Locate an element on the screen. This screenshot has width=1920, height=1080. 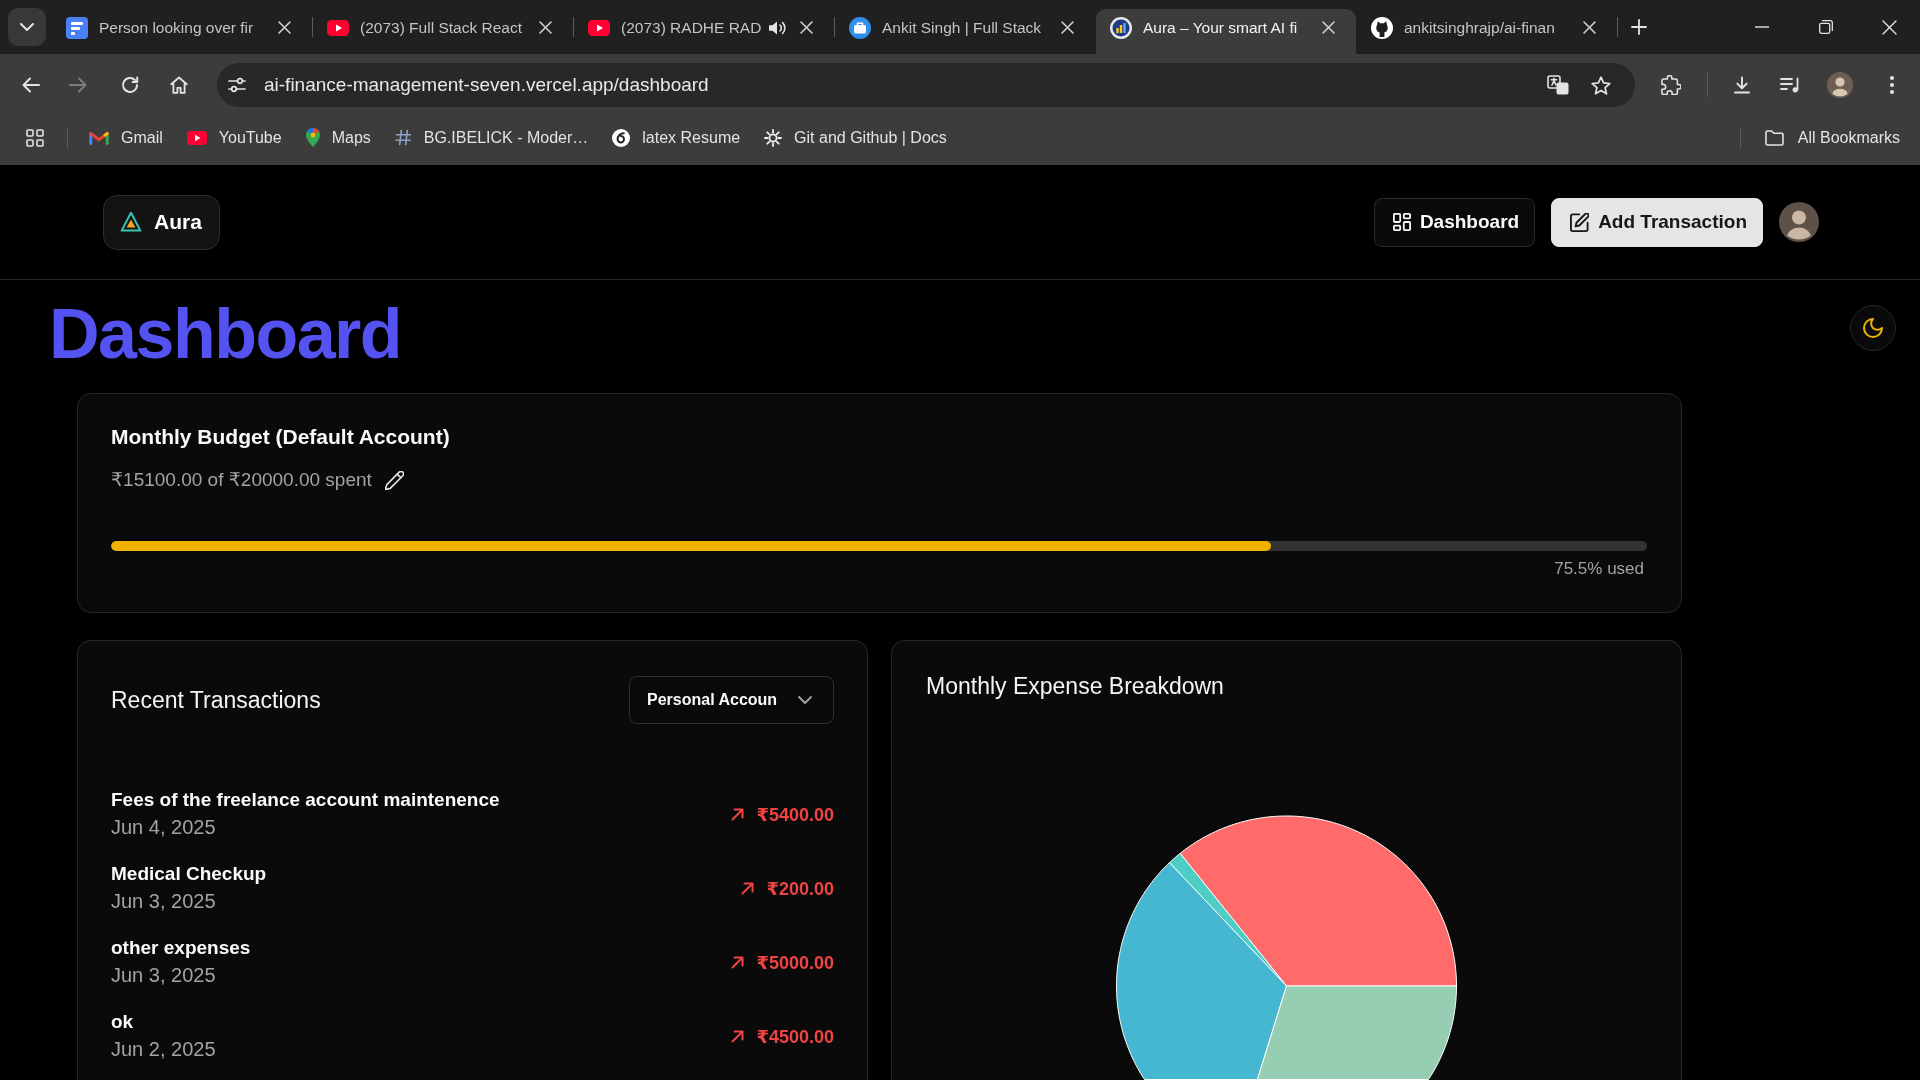
browser-tab: Aura – Your smart AI fi is located at coordinates (1226, 31).